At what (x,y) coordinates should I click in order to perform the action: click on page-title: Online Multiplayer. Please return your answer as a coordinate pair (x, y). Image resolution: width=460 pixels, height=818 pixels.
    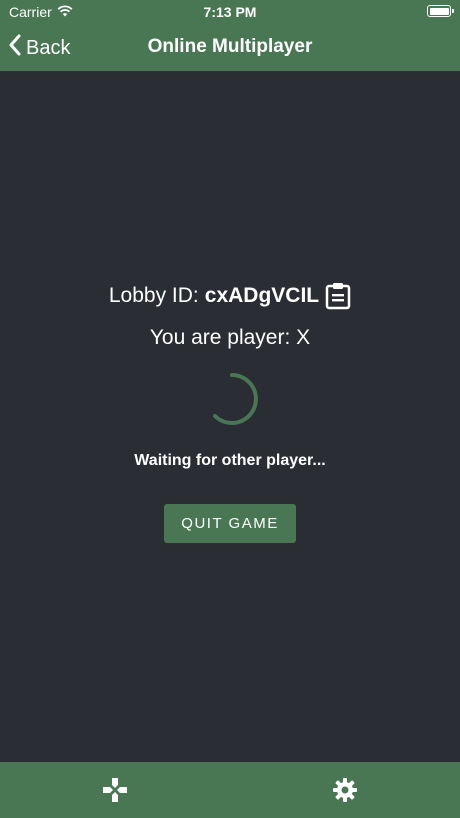
    Looking at the image, I should click on (230, 46).